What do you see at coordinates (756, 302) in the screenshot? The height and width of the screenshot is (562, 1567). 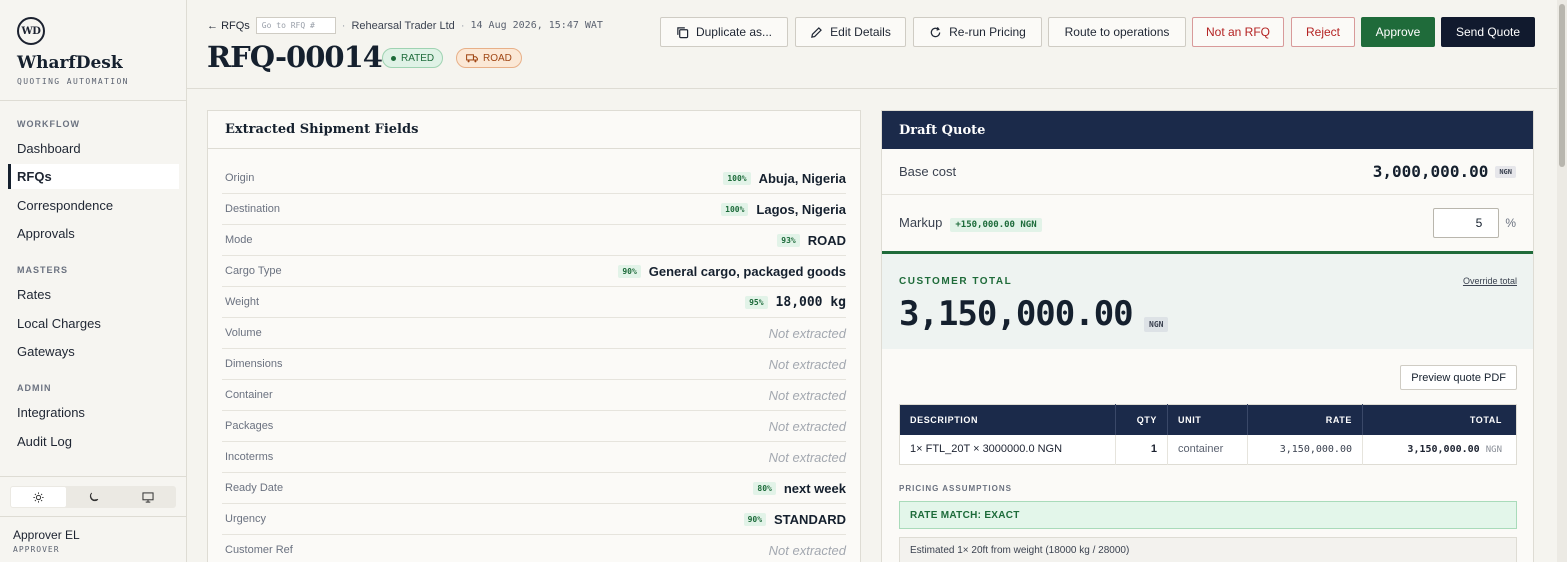 I see `confidence-badge: 95%` at bounding box center [756, 302].